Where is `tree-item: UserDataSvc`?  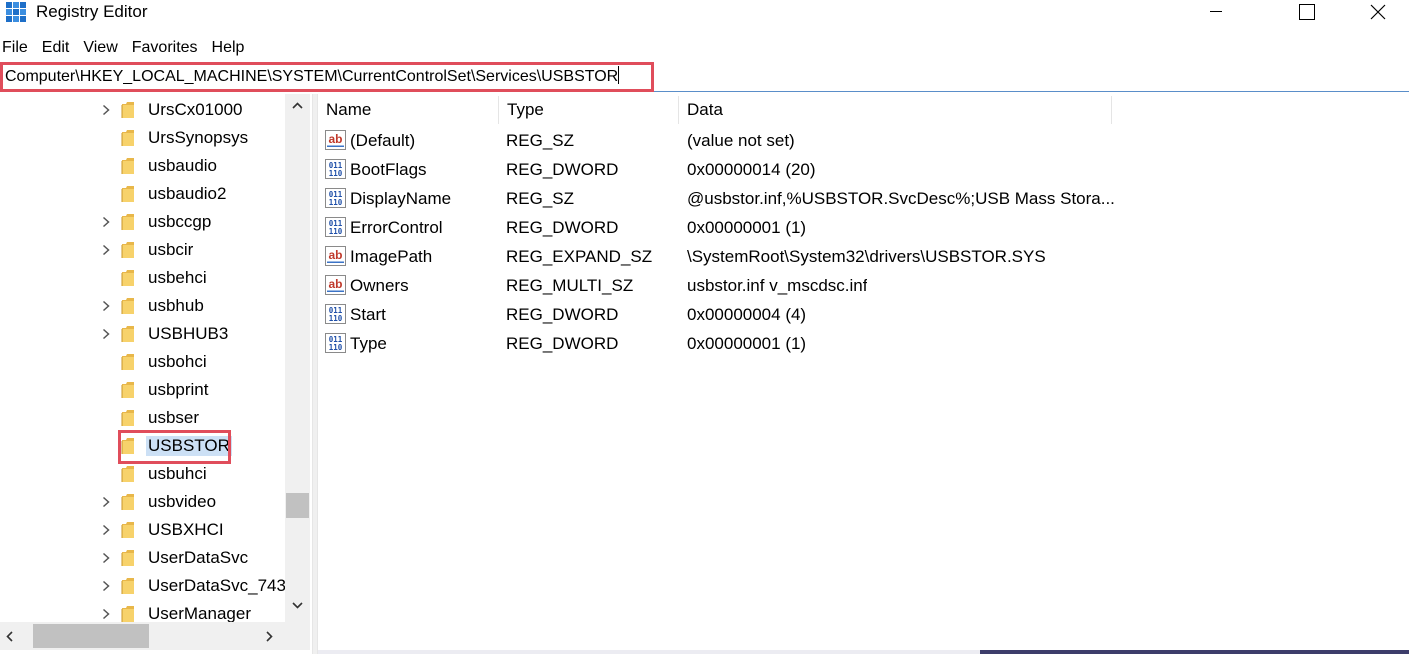 tree-item: UserDataSvc is located at coordinates (145, 558).